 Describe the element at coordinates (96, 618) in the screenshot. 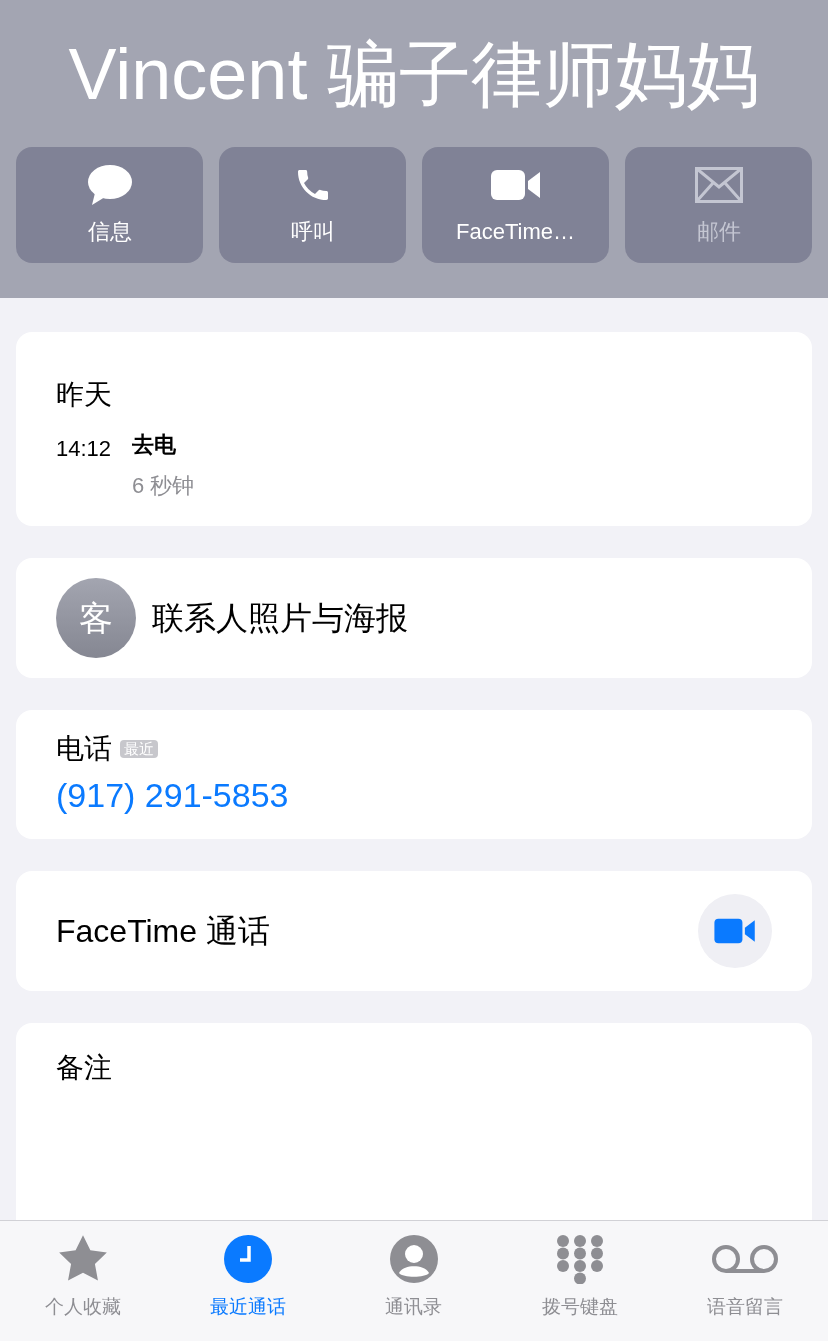

I see `avatar: 客` at that location.